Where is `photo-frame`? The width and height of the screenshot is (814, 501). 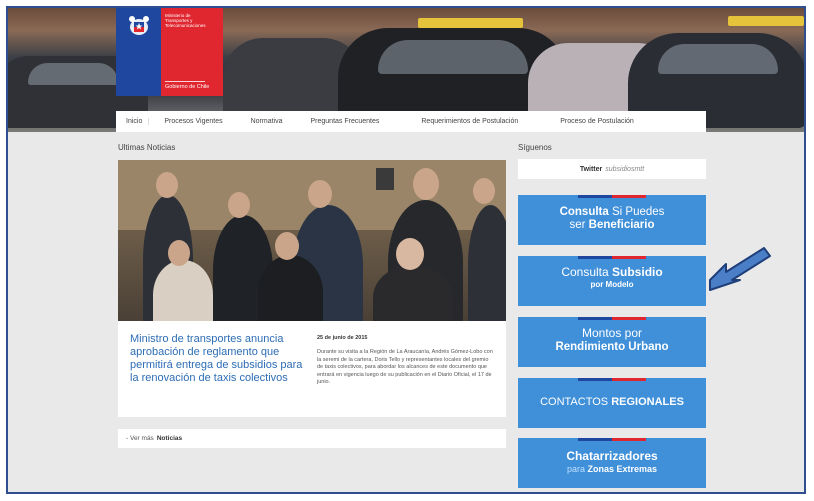 photo-frame is located at coordinates (385, 179).